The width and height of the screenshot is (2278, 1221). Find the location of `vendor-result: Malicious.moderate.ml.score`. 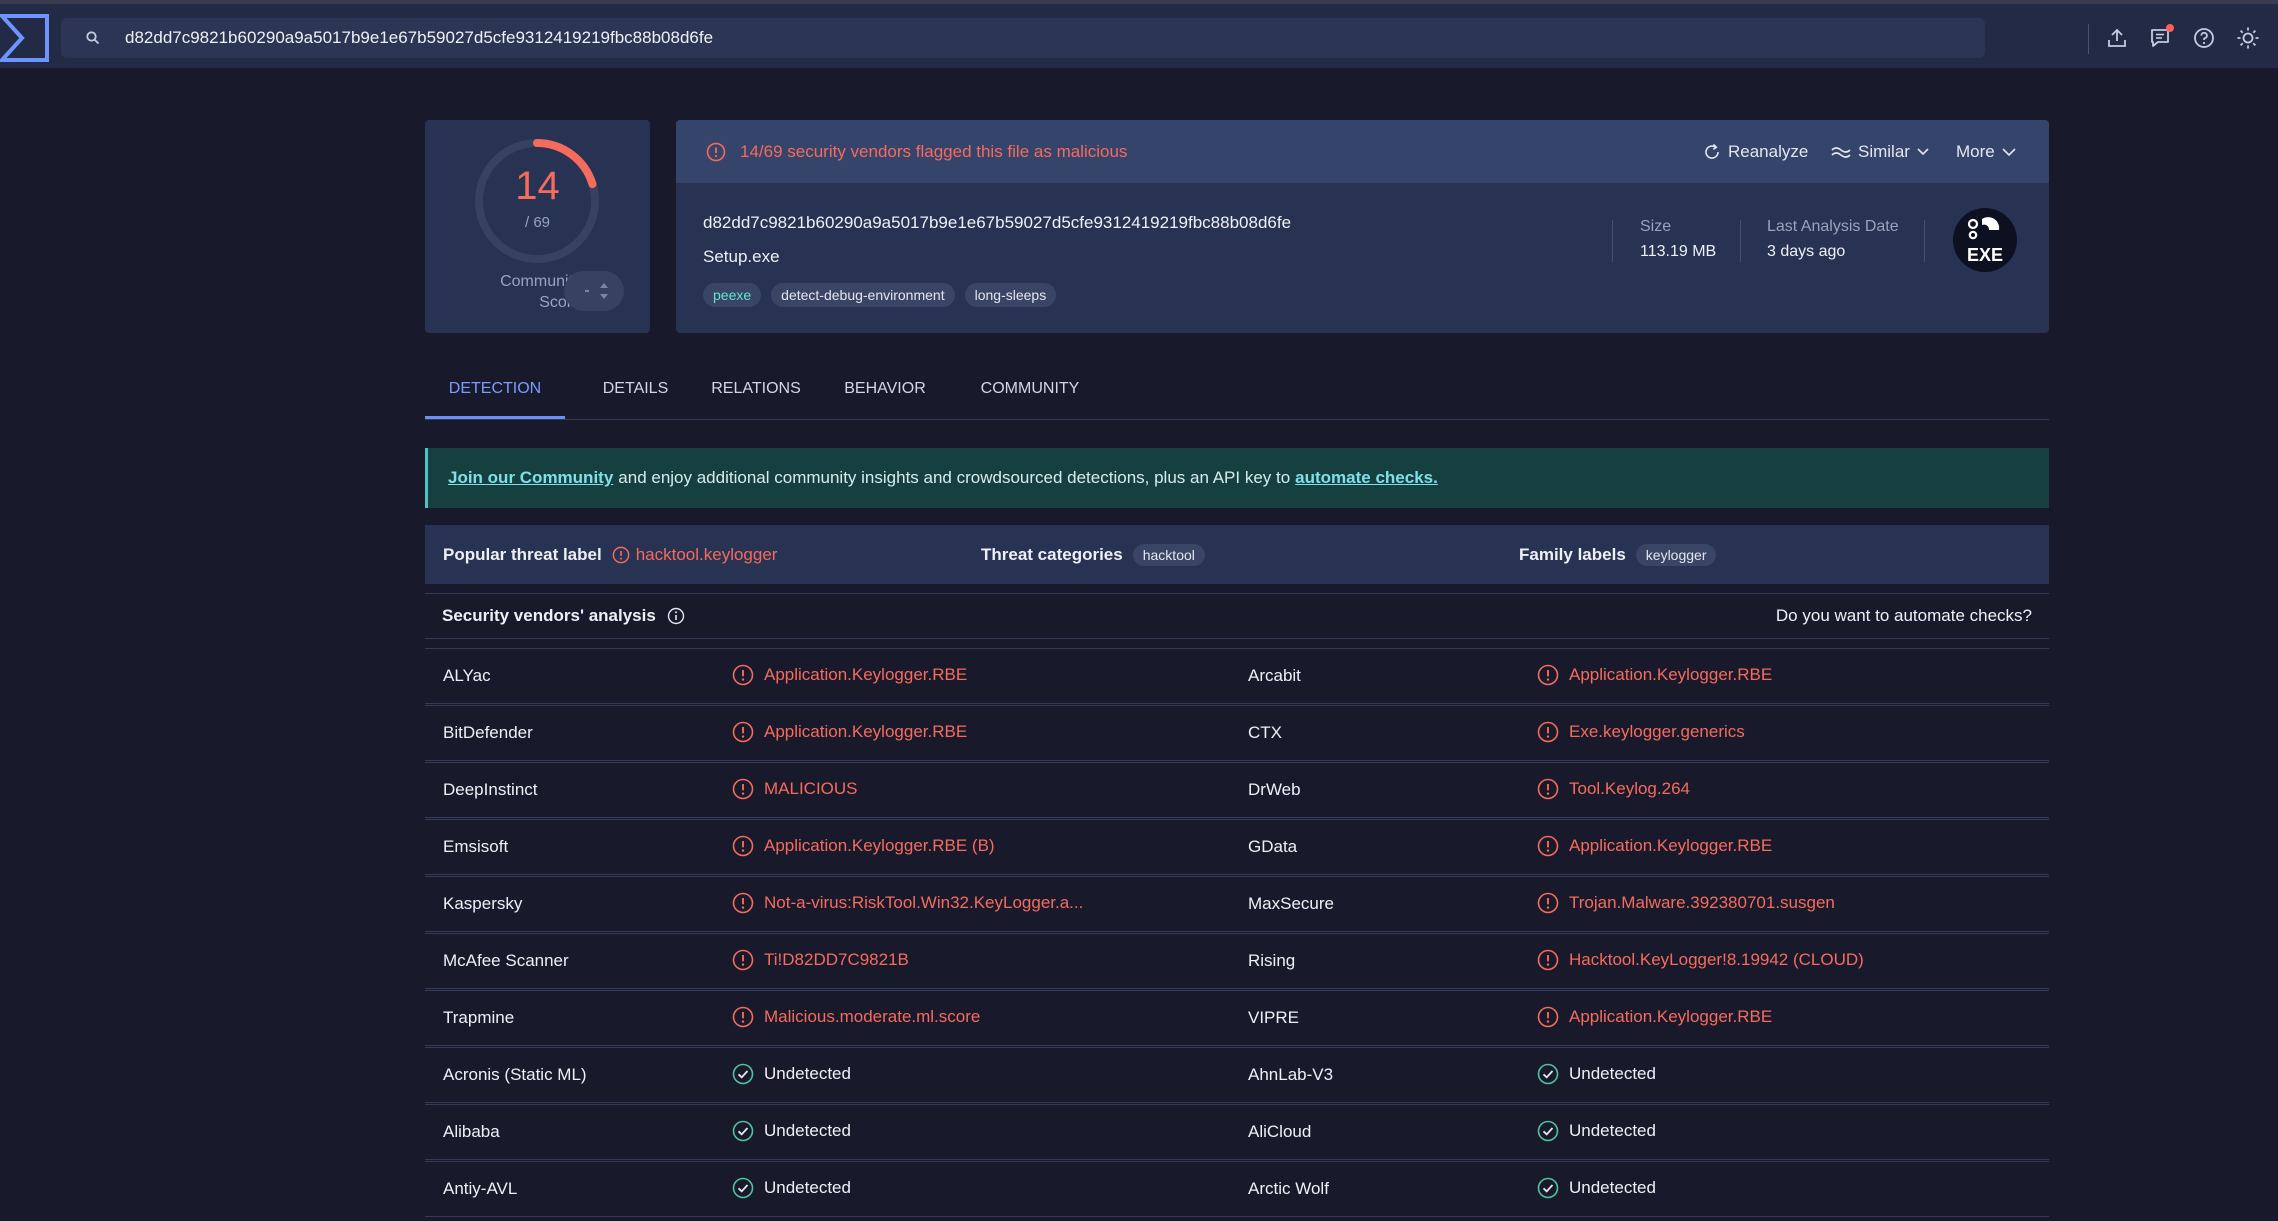

vendor-result: Malicious.moderate.ml.score is located at coordinates (856, 1017).